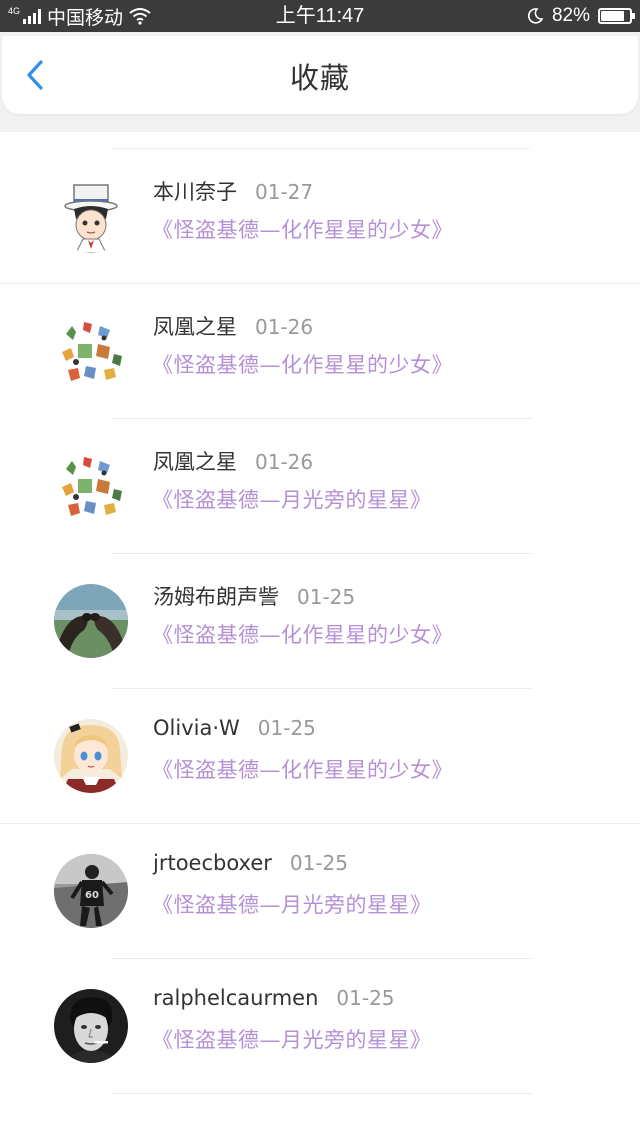 Image resolution: width=640 pixels, height=1138 pixels. I want to click on page-title: 收藏, so click(319, 78).